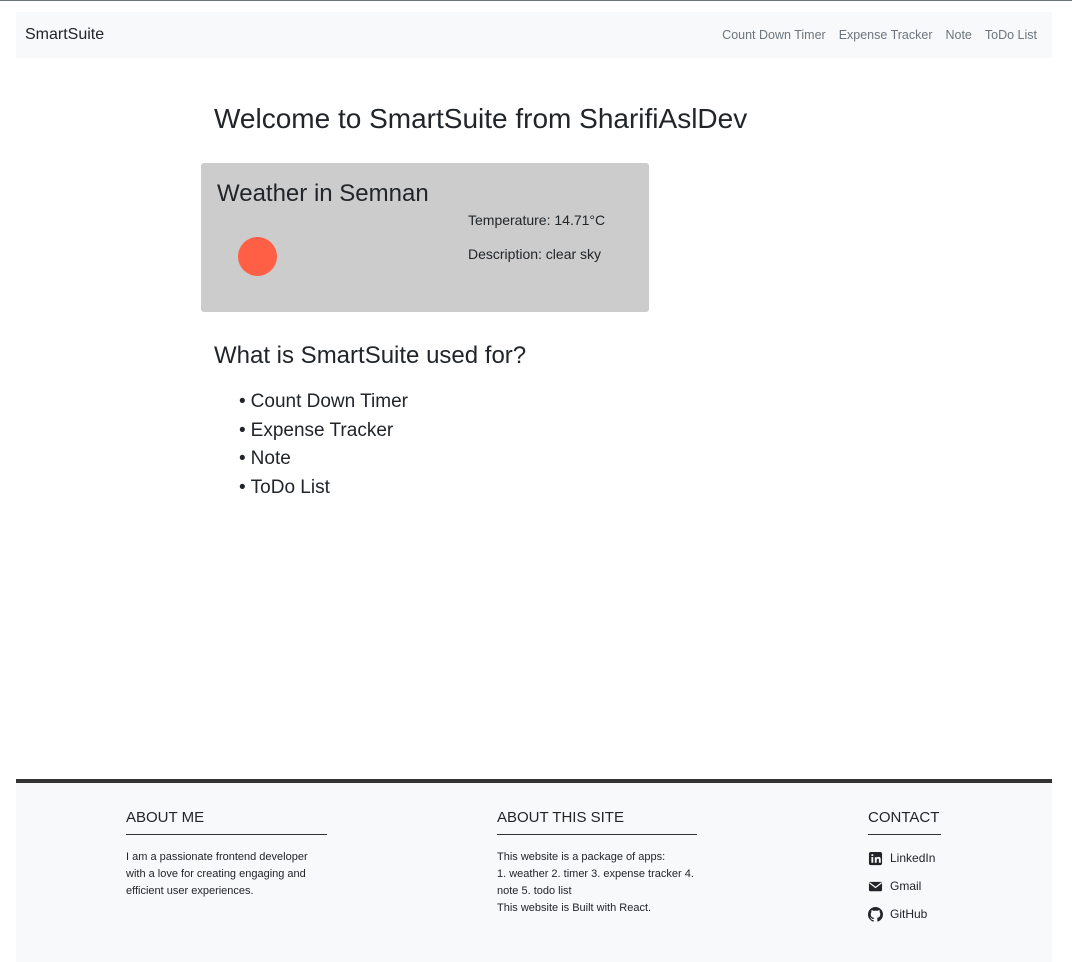 This screenshot has width=1072, height=962. I want to click on nav-link-expense-tracker: Expense Tracker, so click(886, 35).